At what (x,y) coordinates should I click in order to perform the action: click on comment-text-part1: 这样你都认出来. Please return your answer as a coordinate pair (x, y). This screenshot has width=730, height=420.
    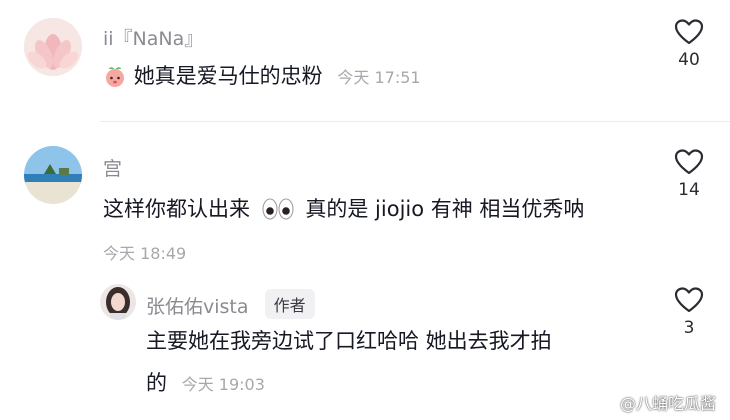
    Looking at the image, I should click on (176, 209).